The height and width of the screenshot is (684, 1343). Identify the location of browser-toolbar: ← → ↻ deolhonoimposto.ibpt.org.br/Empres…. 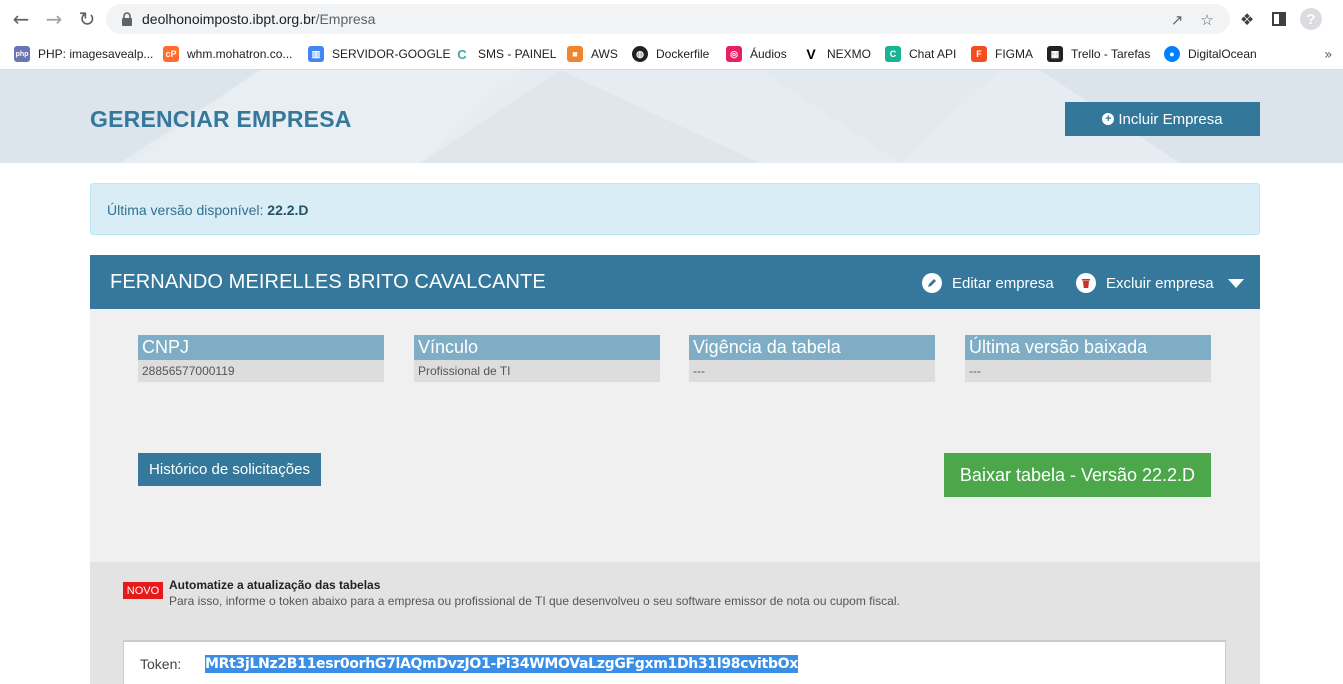
(671, 19).